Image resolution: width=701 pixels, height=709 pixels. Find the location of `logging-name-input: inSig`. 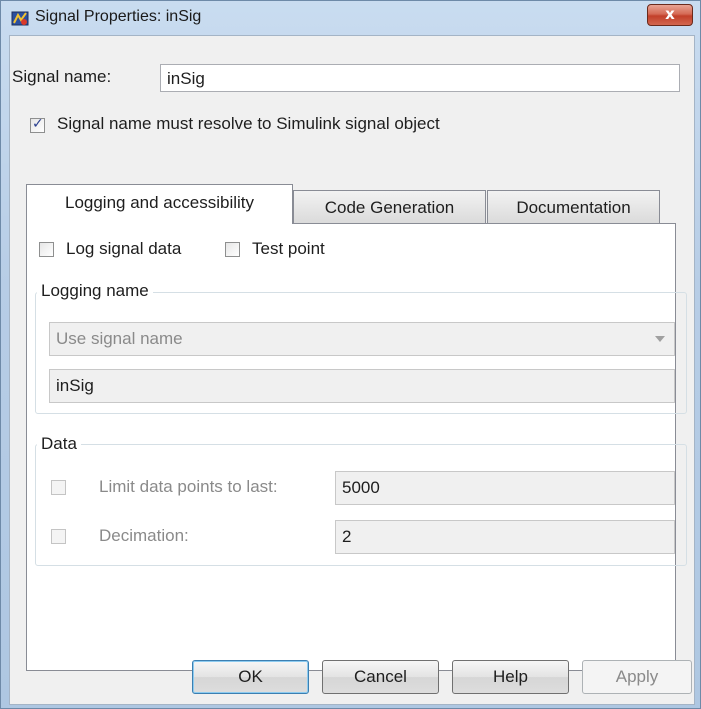

logging-name-input: inSig is located at coordinates (362, 386).